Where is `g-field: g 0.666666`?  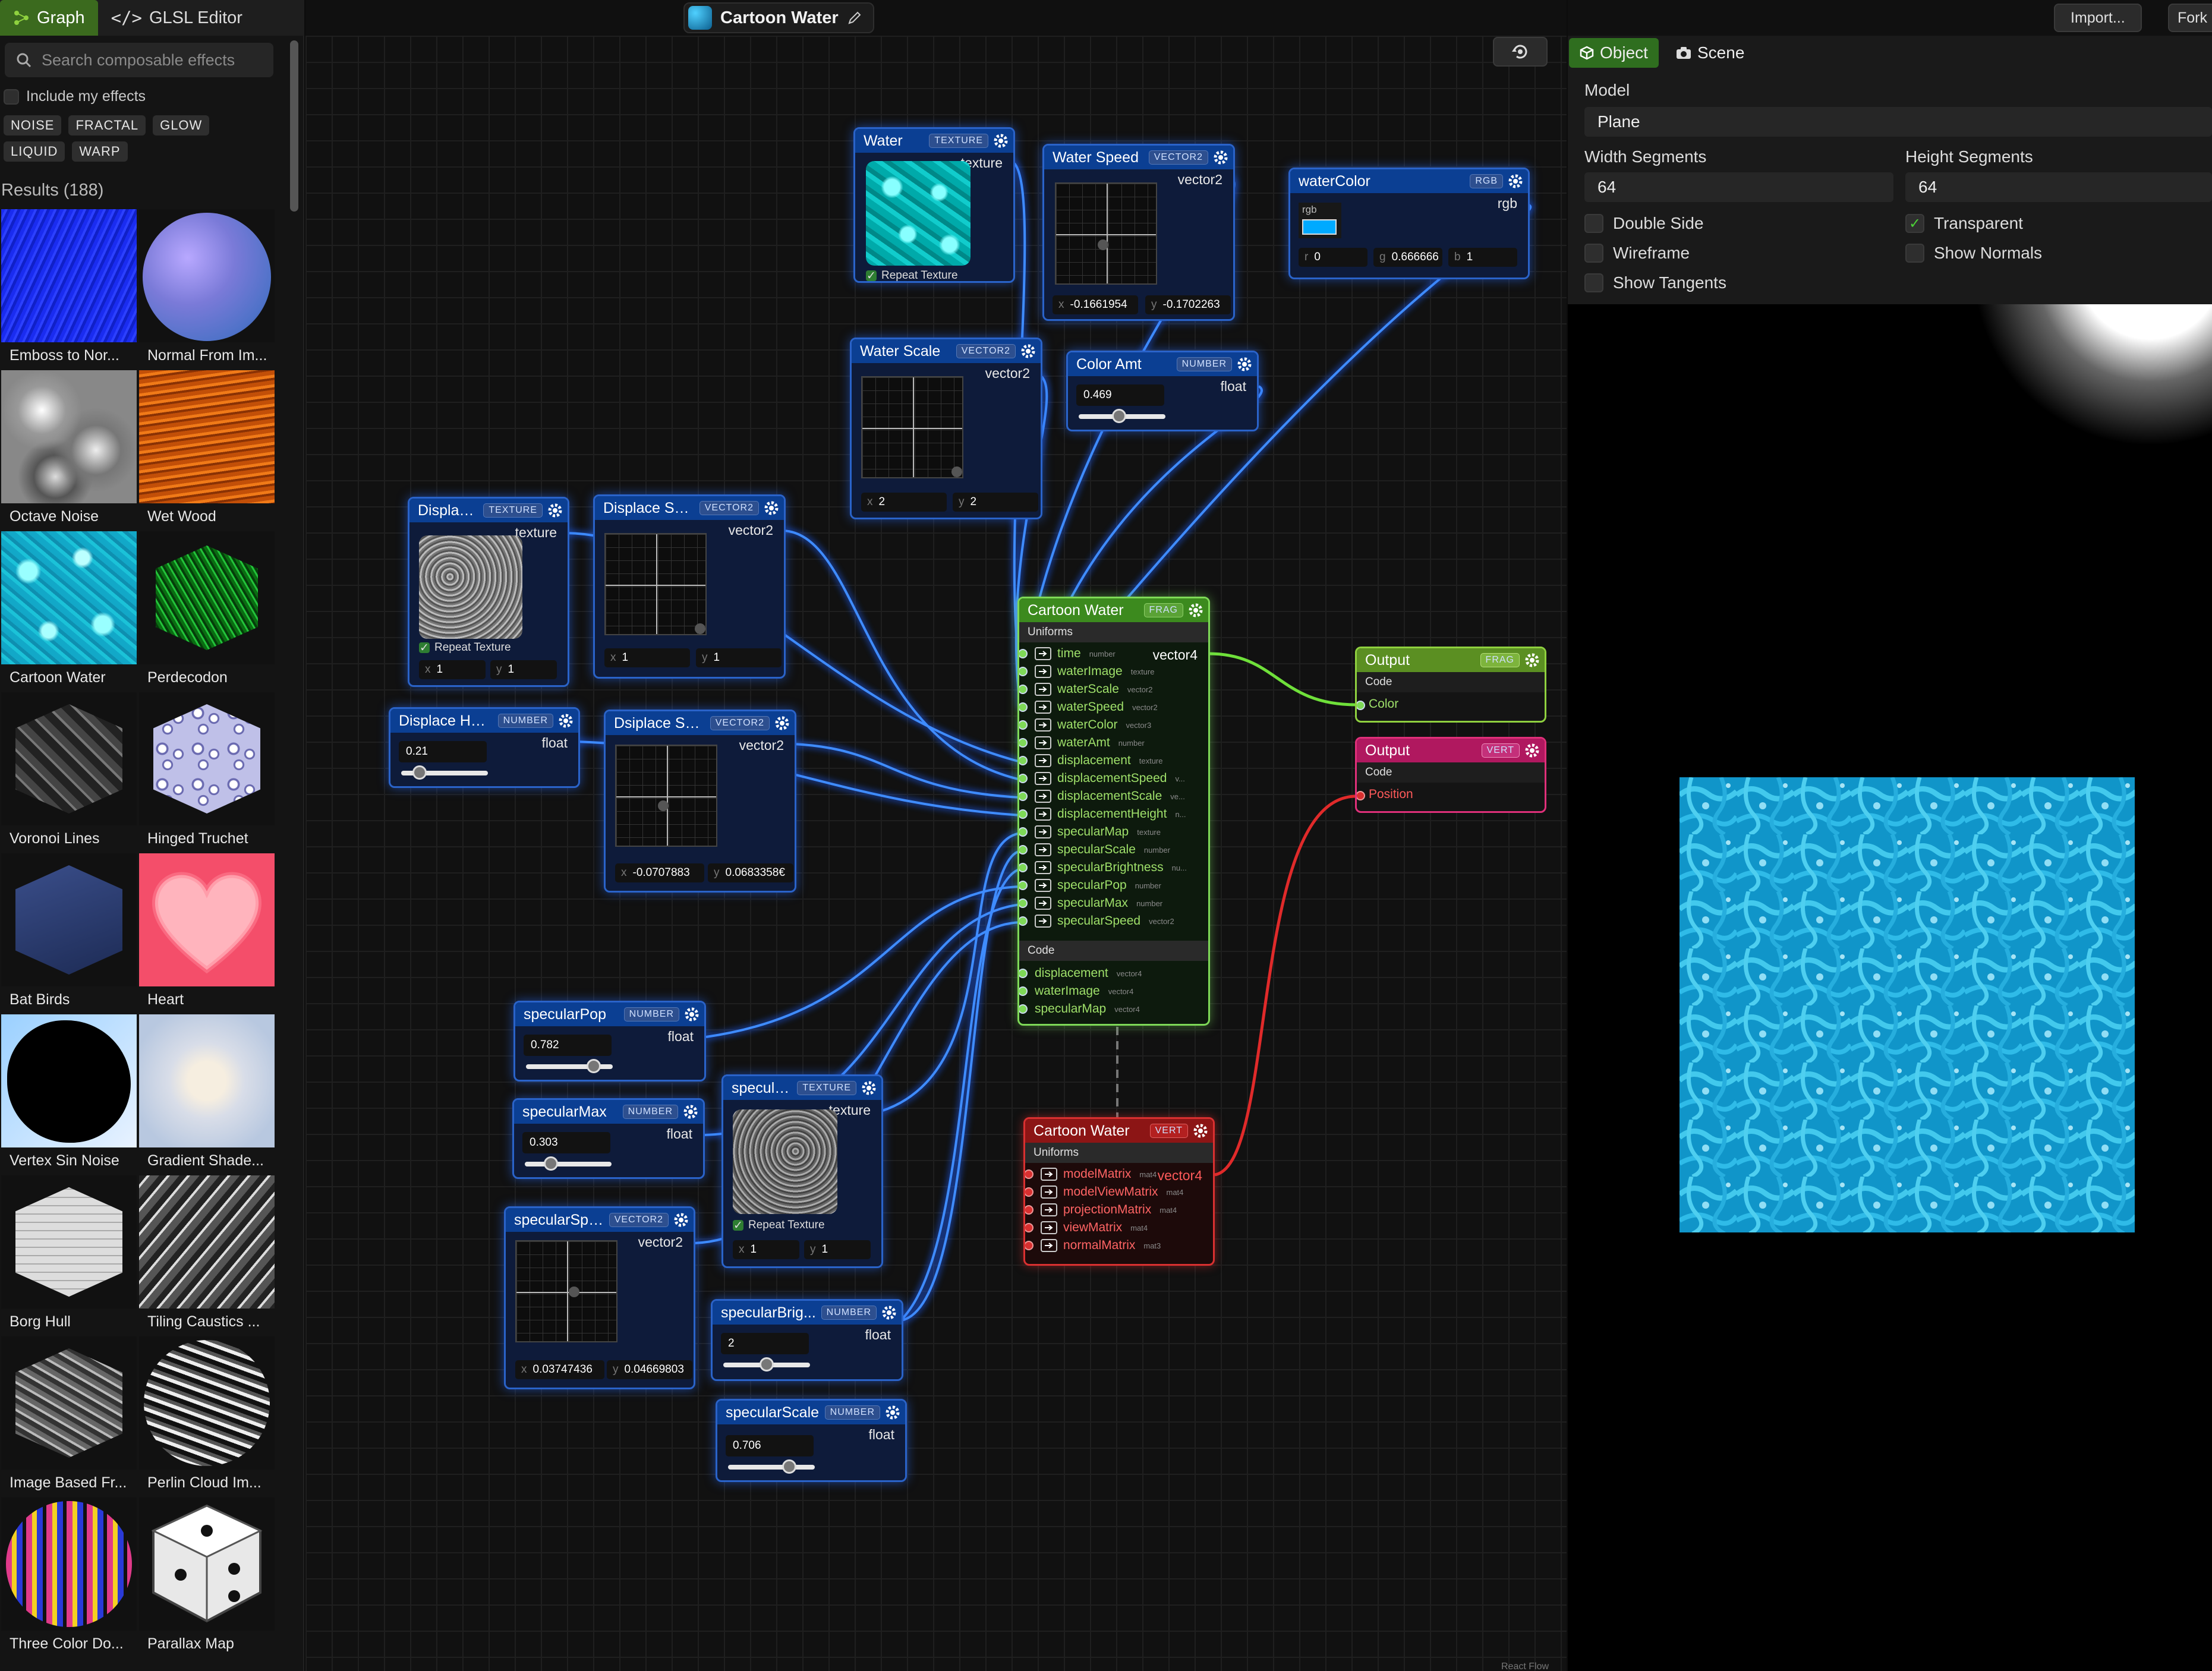 g-field: g 0.666666 is located at coordinates (1407, 257).